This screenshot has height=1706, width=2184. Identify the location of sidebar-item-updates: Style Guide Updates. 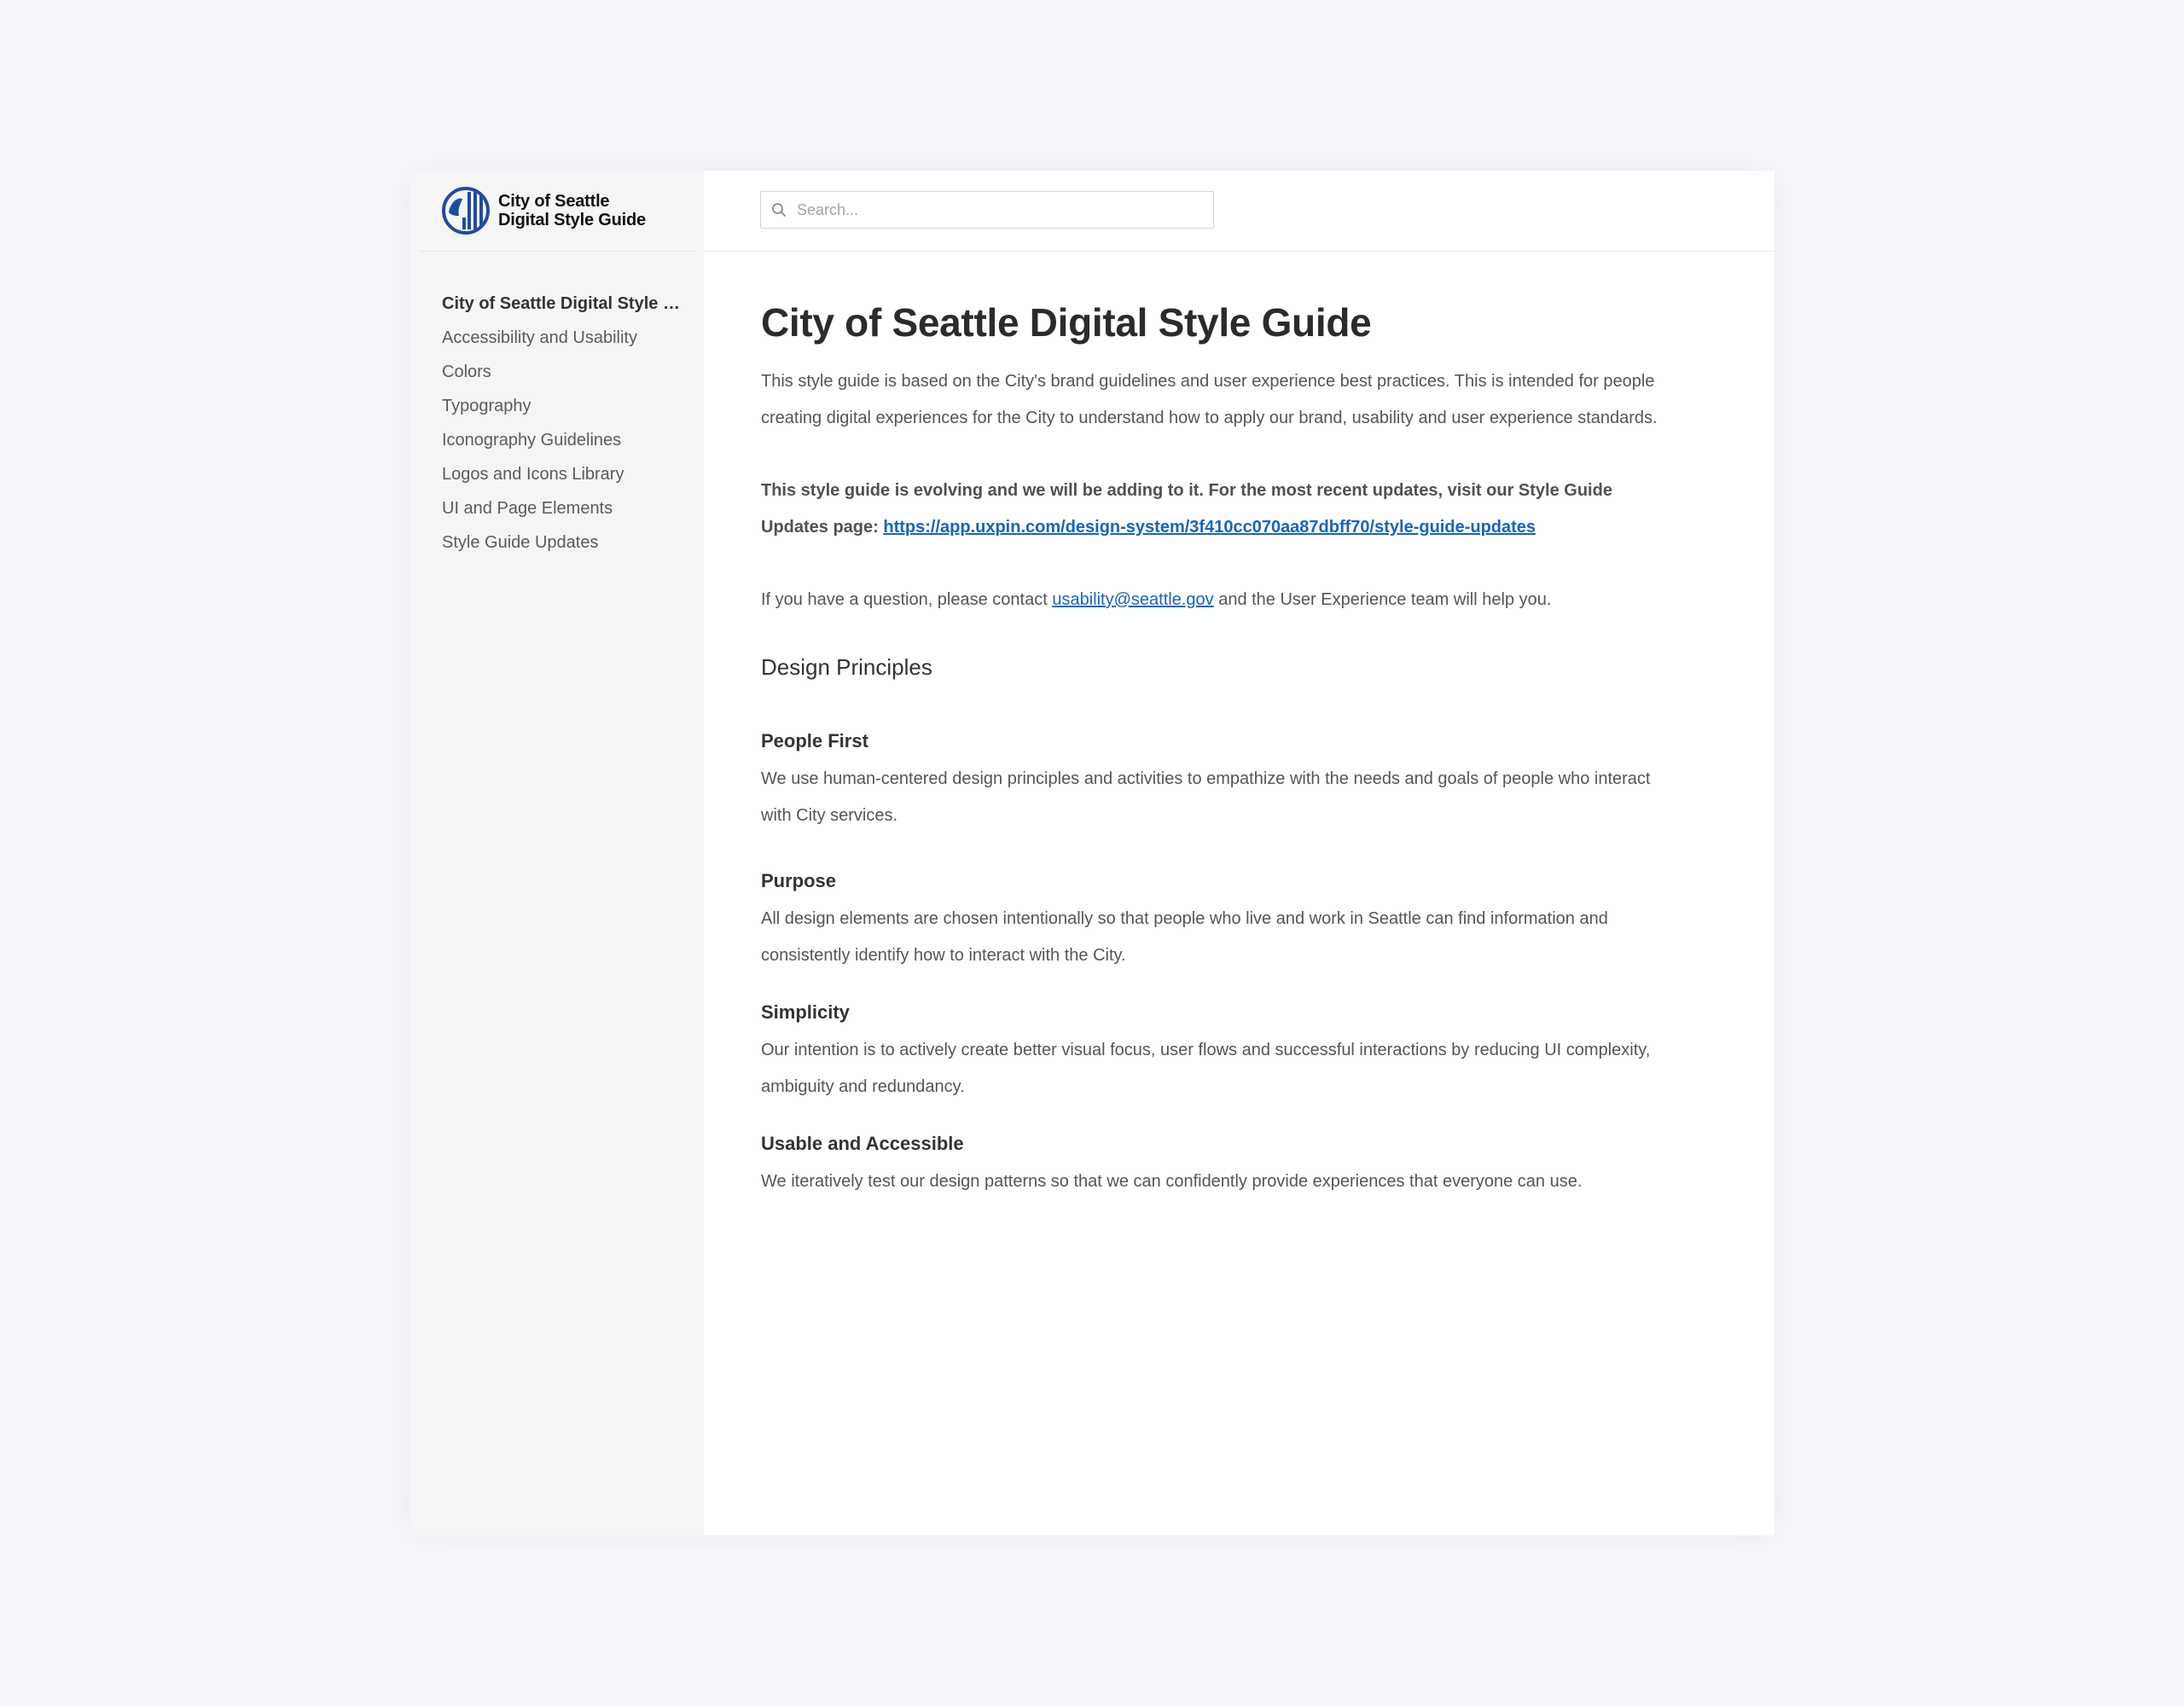
(565, 543).